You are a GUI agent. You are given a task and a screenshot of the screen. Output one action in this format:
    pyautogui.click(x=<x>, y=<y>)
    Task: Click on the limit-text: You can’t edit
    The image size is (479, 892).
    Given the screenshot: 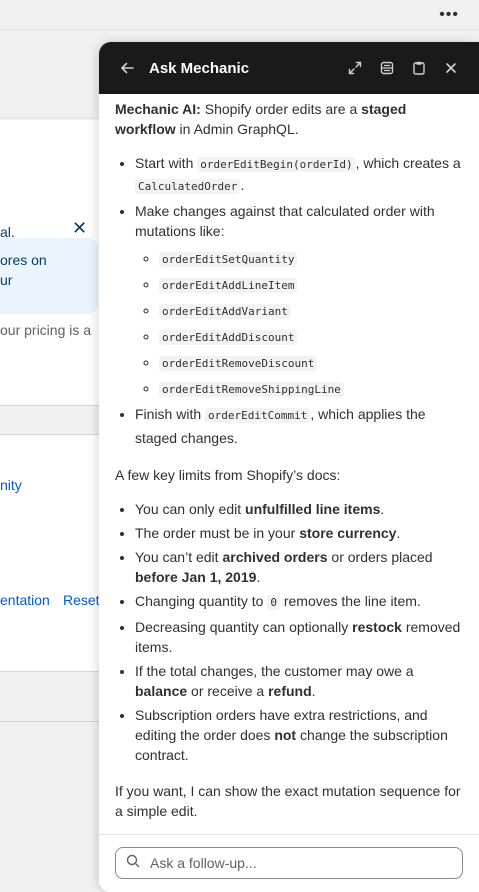 What is the action you would take?
    pyautogui.click(x=179, y=557)
    